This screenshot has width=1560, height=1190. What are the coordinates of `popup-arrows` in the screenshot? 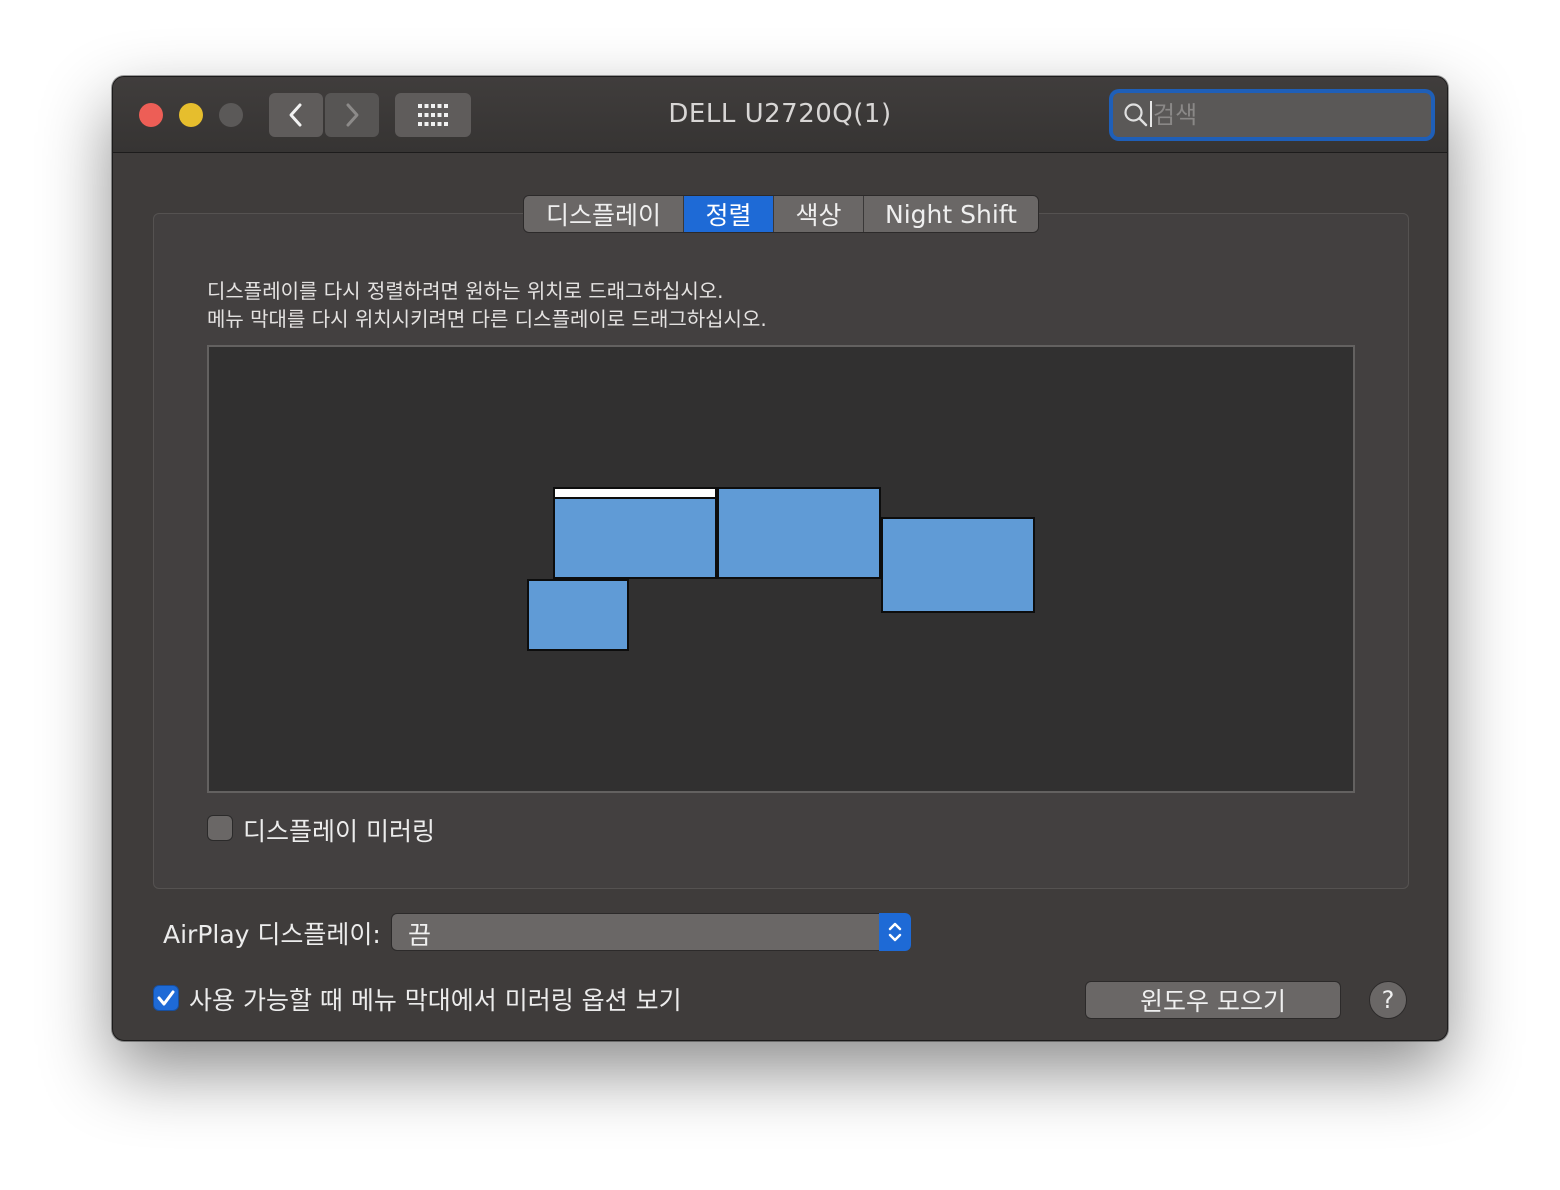 It's located at (895, 932).